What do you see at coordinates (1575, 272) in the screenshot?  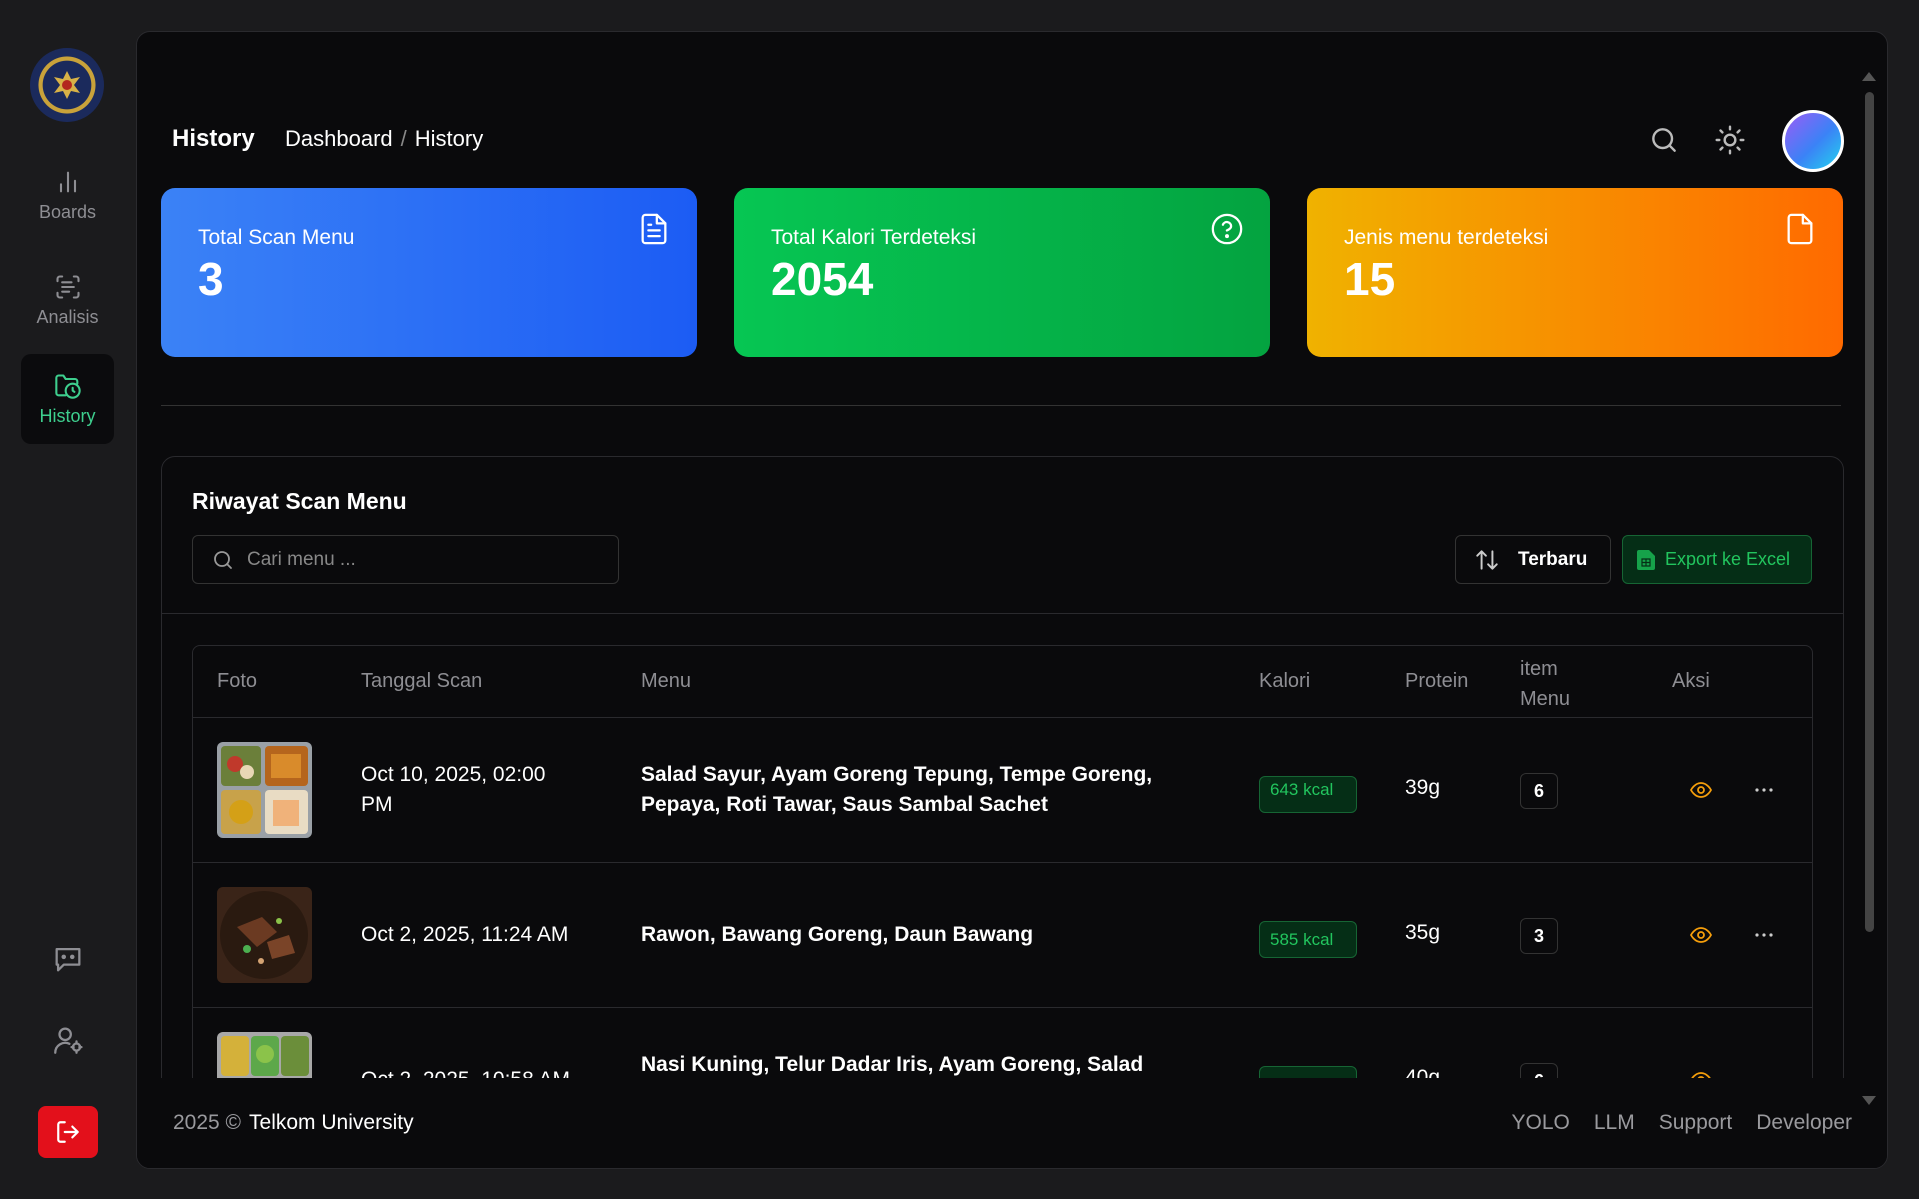 I see `stat-card-jenis-menu: Jenis menu terdeteksi 15` at bounding box center [1575, 272].